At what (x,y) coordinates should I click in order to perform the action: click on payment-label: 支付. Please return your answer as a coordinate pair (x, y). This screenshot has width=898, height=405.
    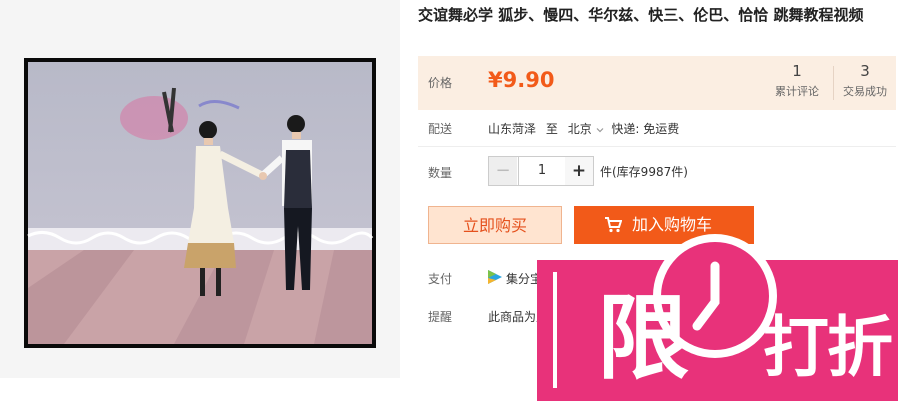
    Looking at the image, I should click on (440, 279).